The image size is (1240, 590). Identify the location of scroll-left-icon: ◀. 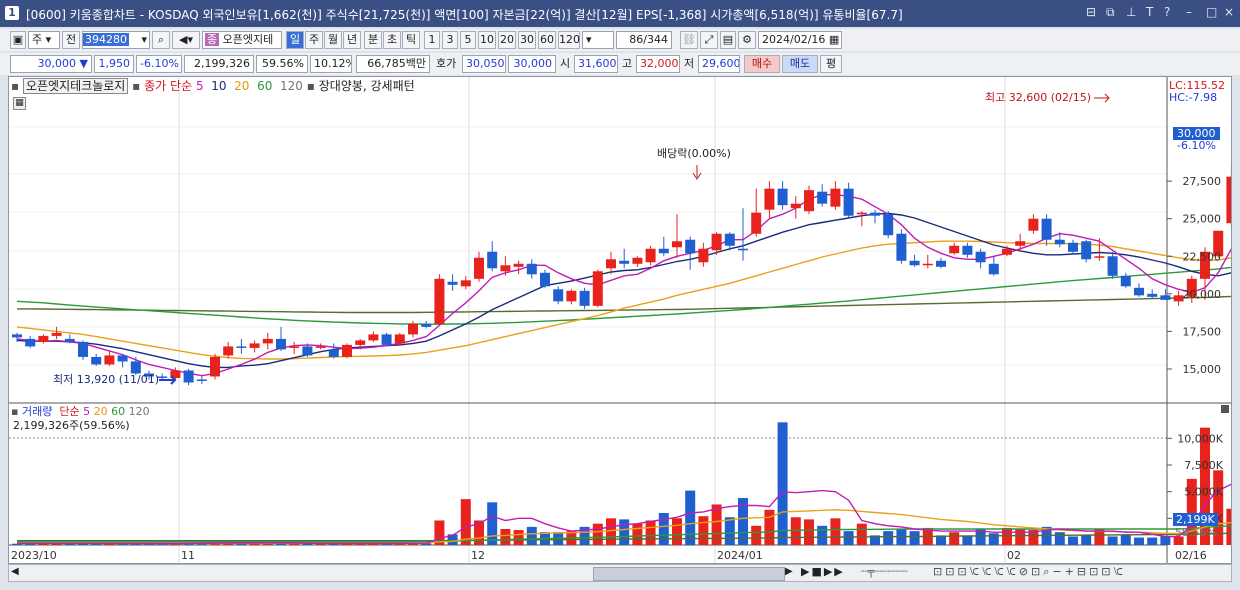
(15, 571).